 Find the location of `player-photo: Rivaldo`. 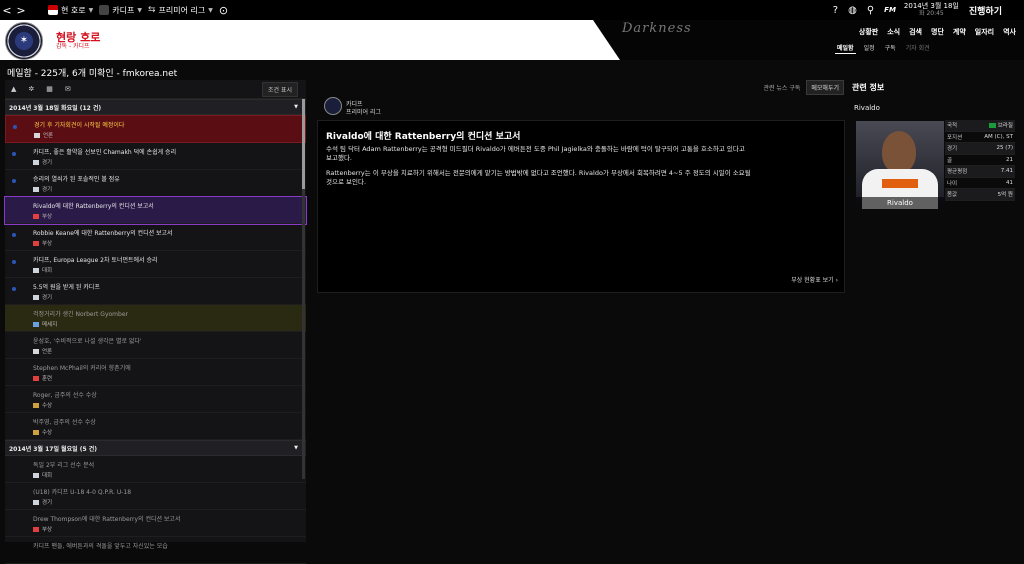

player-photo: Rivaldo is located at coordinates (900, 165).